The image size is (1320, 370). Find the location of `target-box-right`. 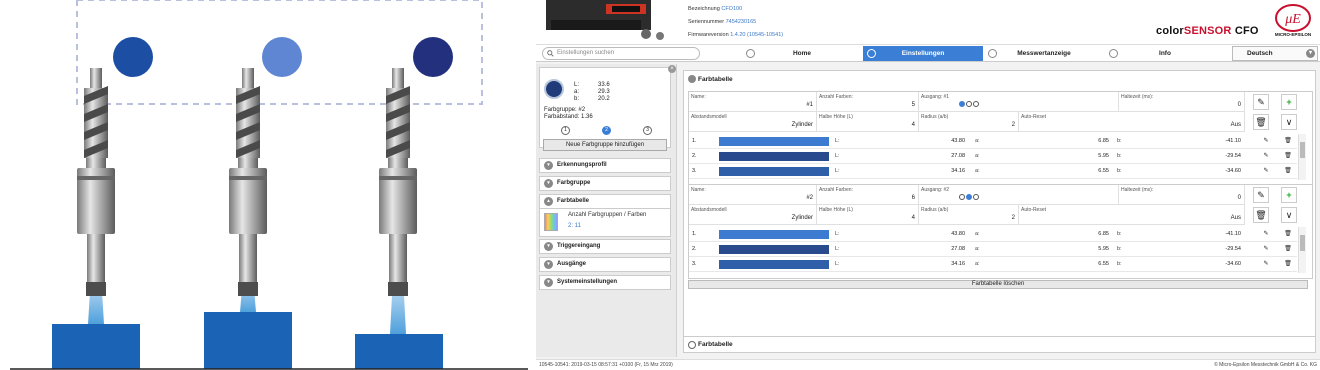

target-box-right is located at coordinates (399, 351).